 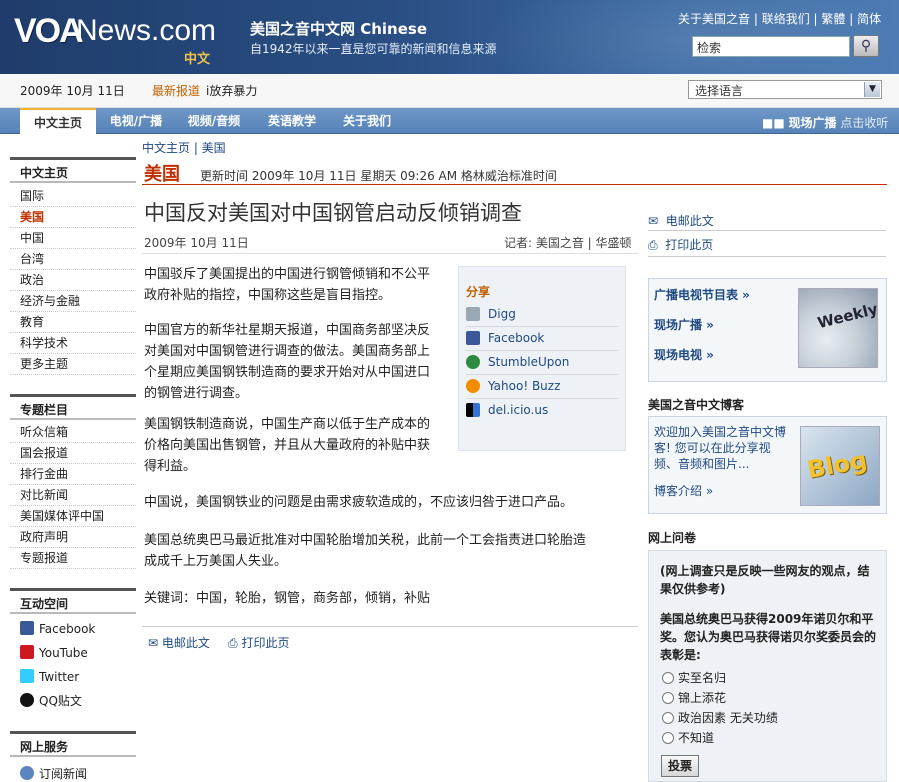 What do you see at coordinates (714, 19) in the screenshot?
I see `top-link-about: 关于美国之音` at bounding box center [714, 19].